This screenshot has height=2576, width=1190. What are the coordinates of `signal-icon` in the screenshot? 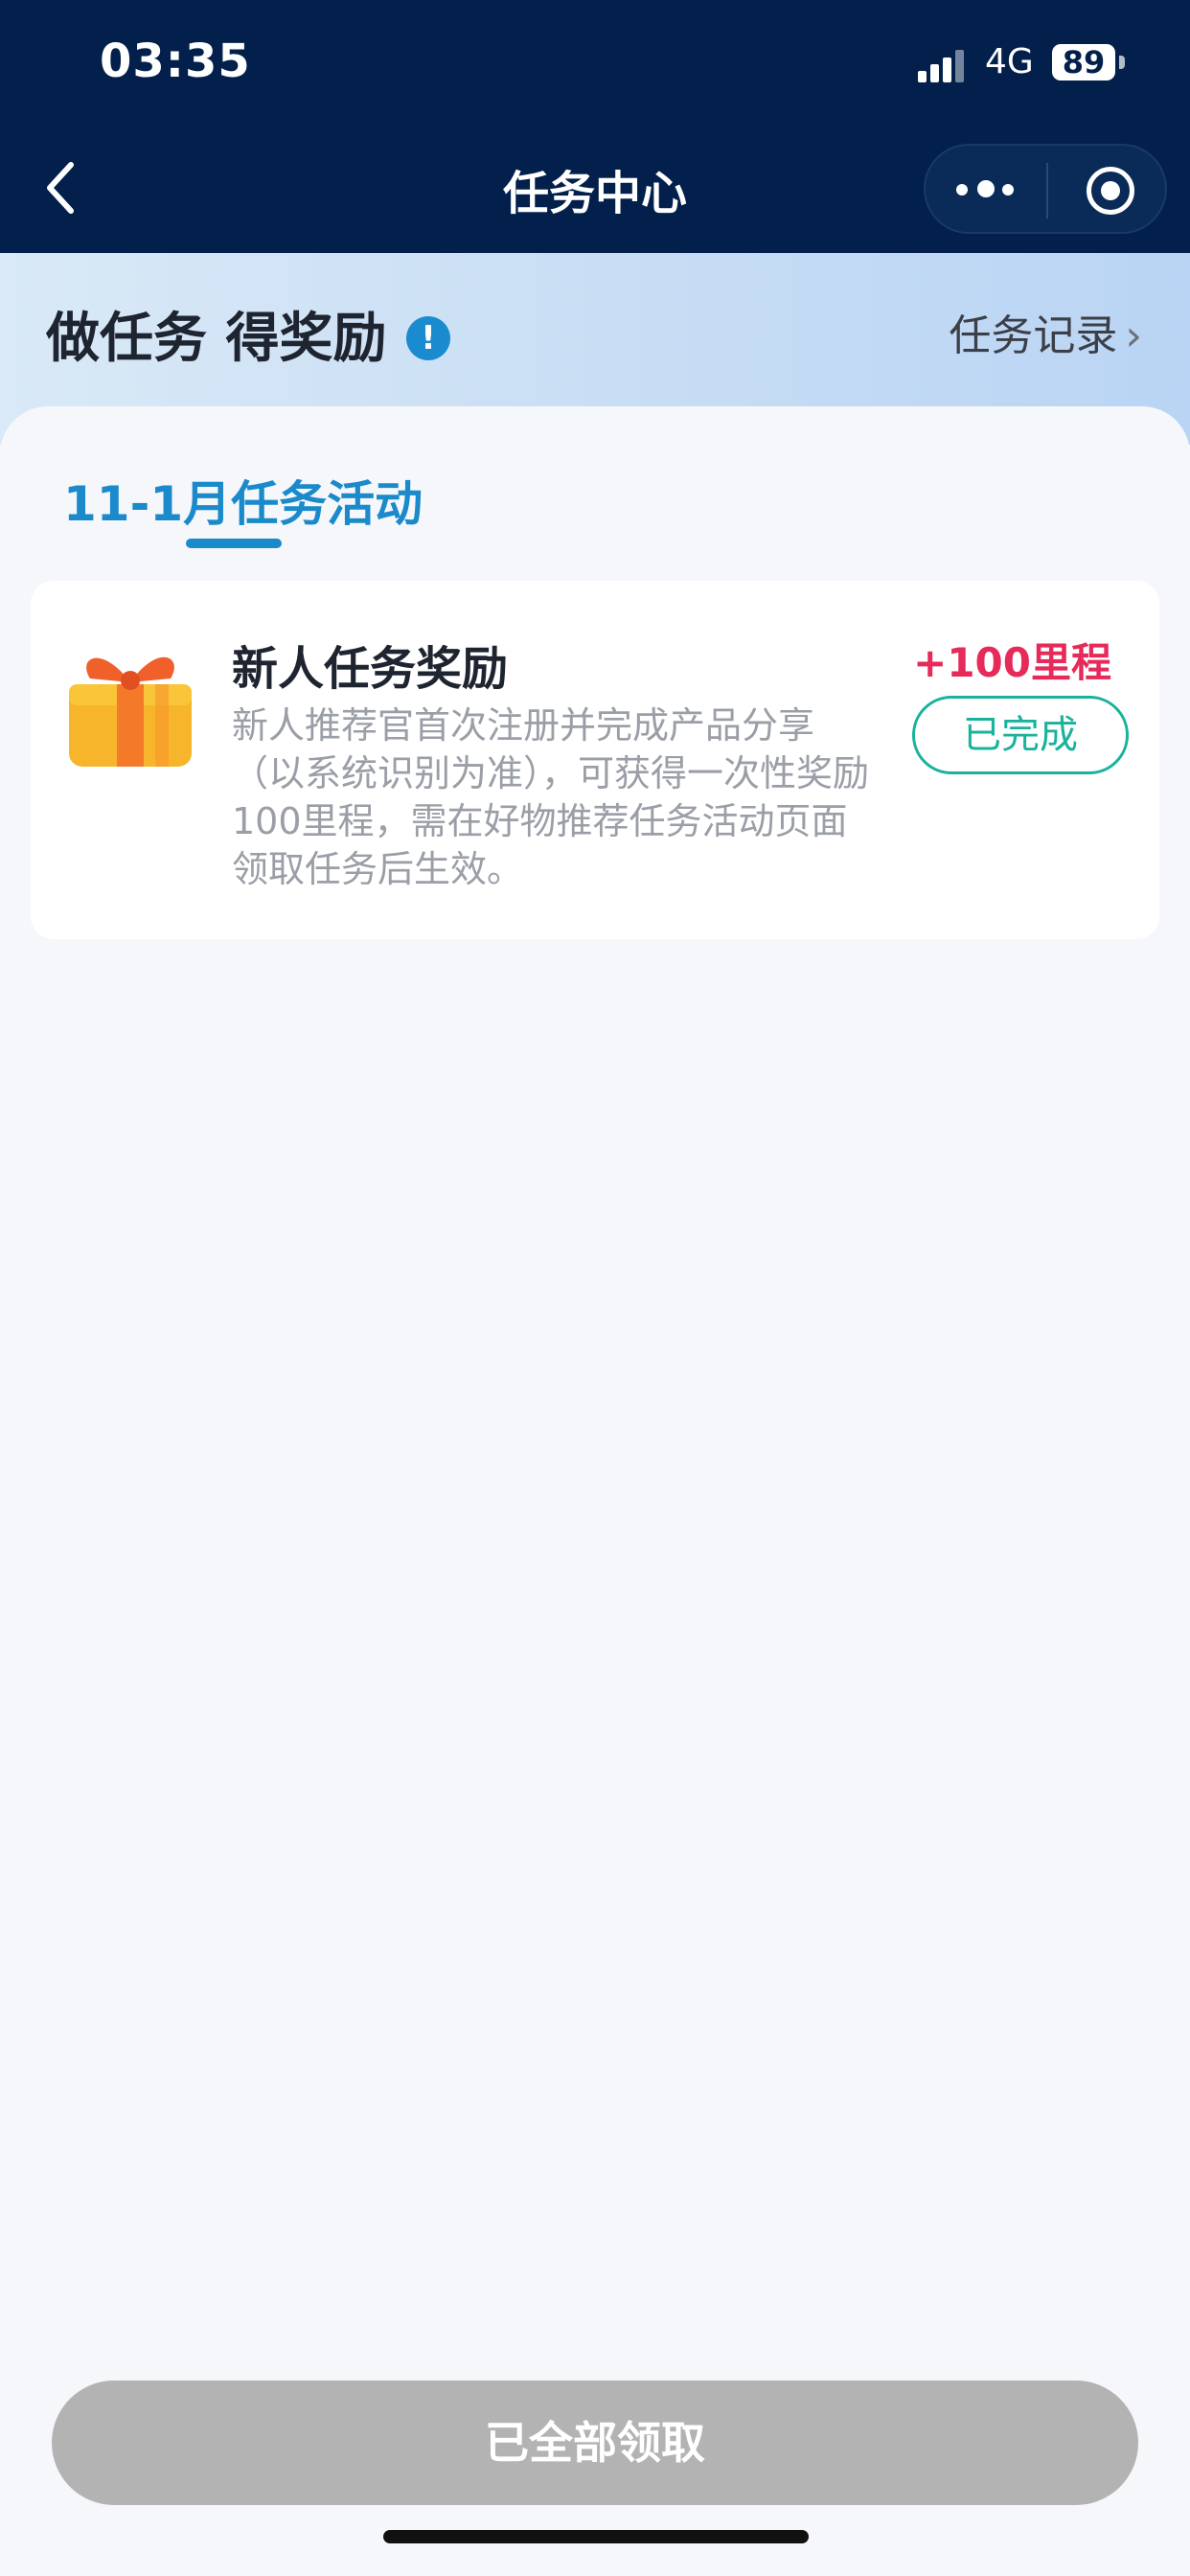 It's located at (942, 66).